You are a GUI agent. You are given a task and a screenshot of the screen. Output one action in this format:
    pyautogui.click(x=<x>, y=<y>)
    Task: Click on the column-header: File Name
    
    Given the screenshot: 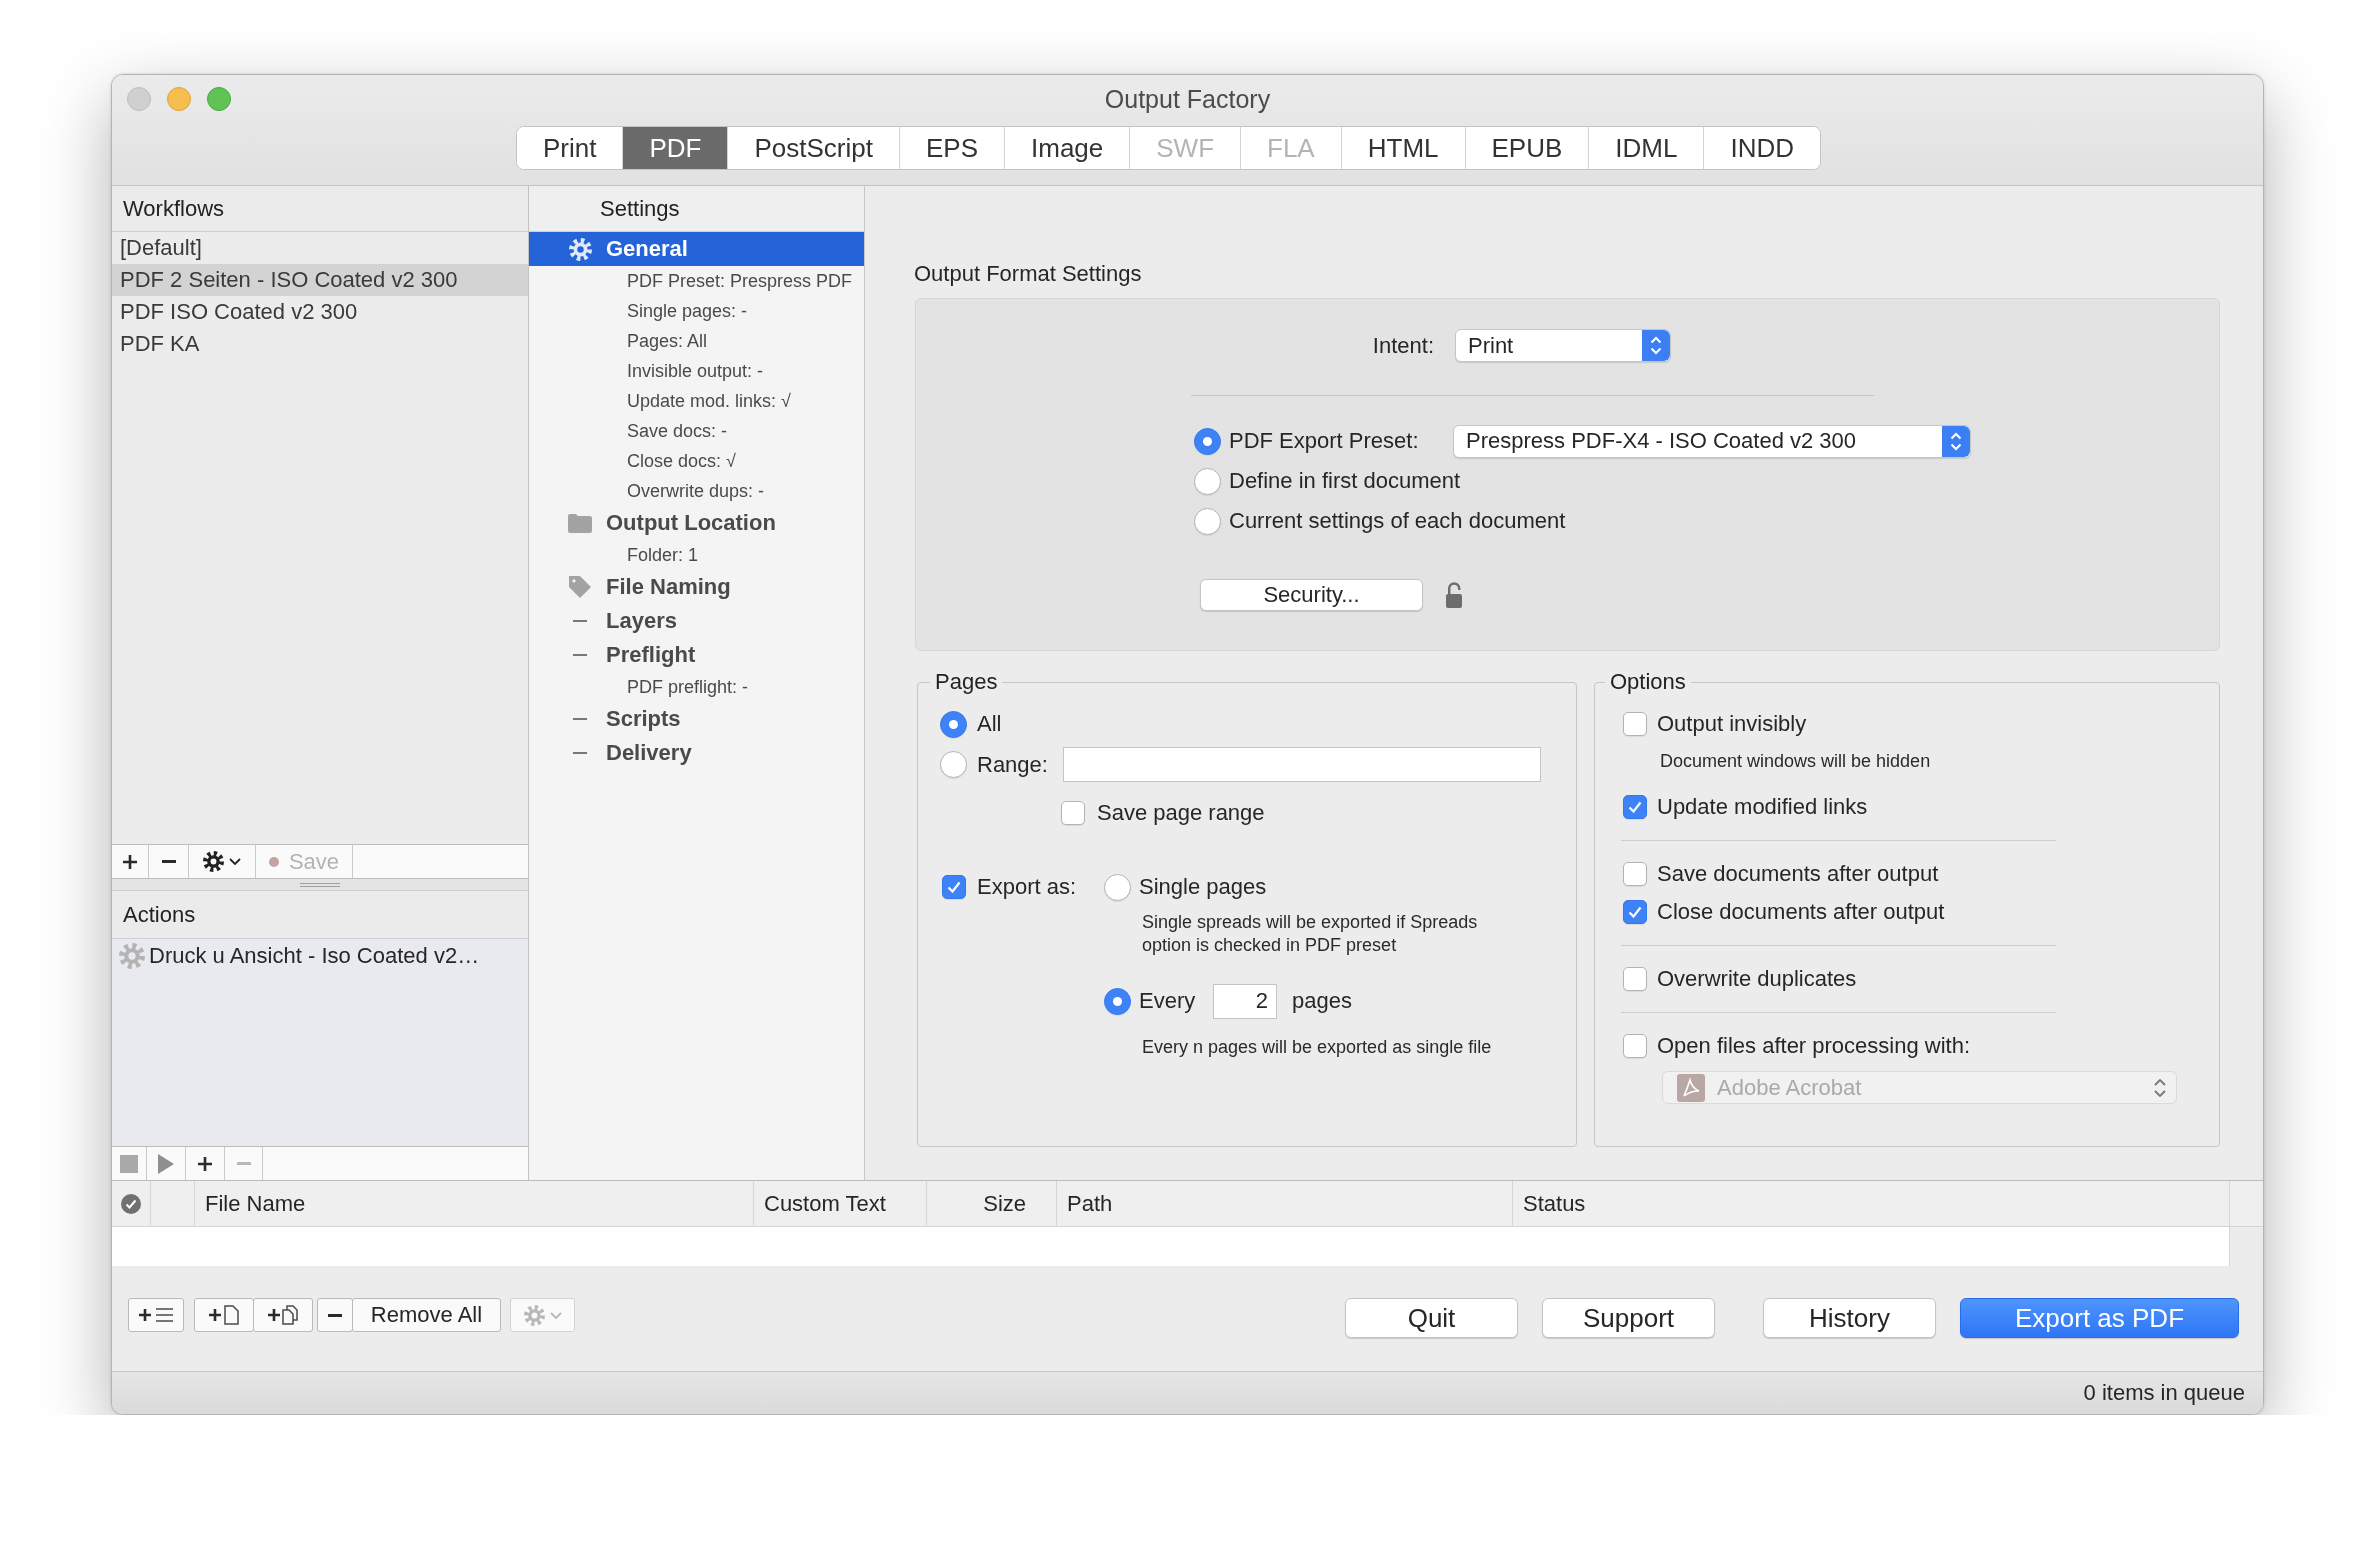 What is the action you would take?
    pyautogui.click(x=474, y=1203)
    